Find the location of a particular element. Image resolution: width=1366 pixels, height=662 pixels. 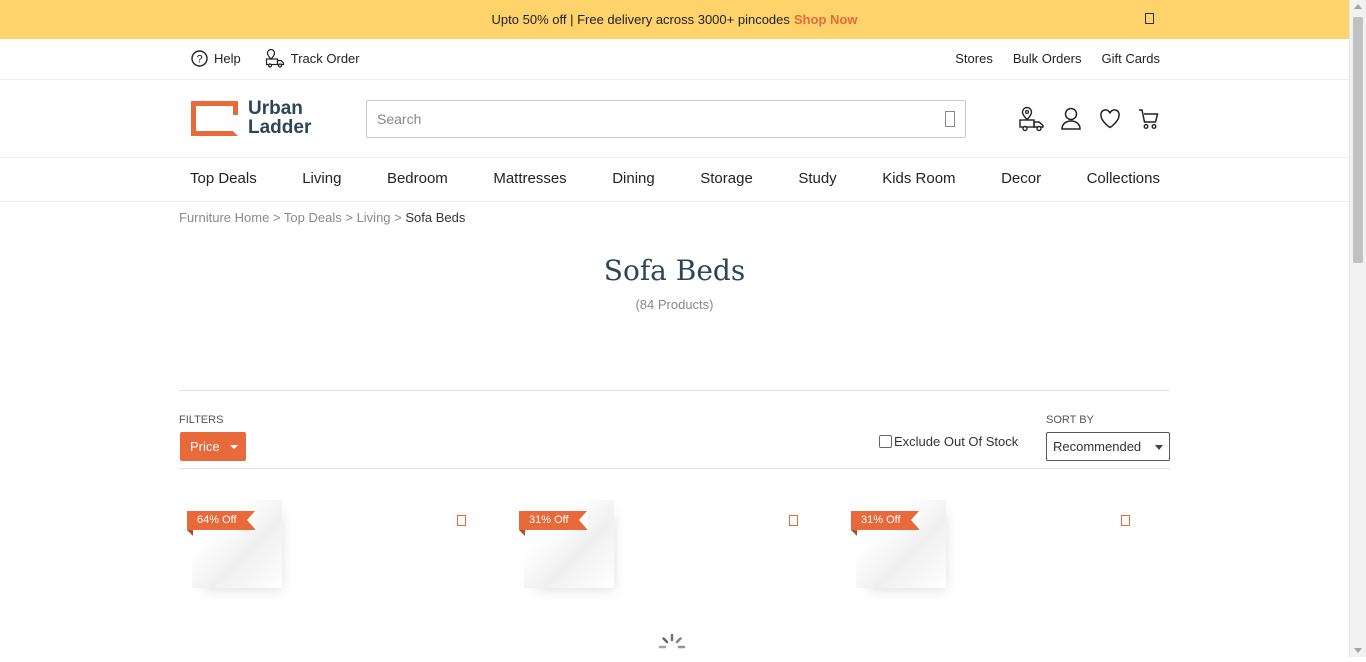

header: Urban Ladder Search is located at coordinates (674, 119).